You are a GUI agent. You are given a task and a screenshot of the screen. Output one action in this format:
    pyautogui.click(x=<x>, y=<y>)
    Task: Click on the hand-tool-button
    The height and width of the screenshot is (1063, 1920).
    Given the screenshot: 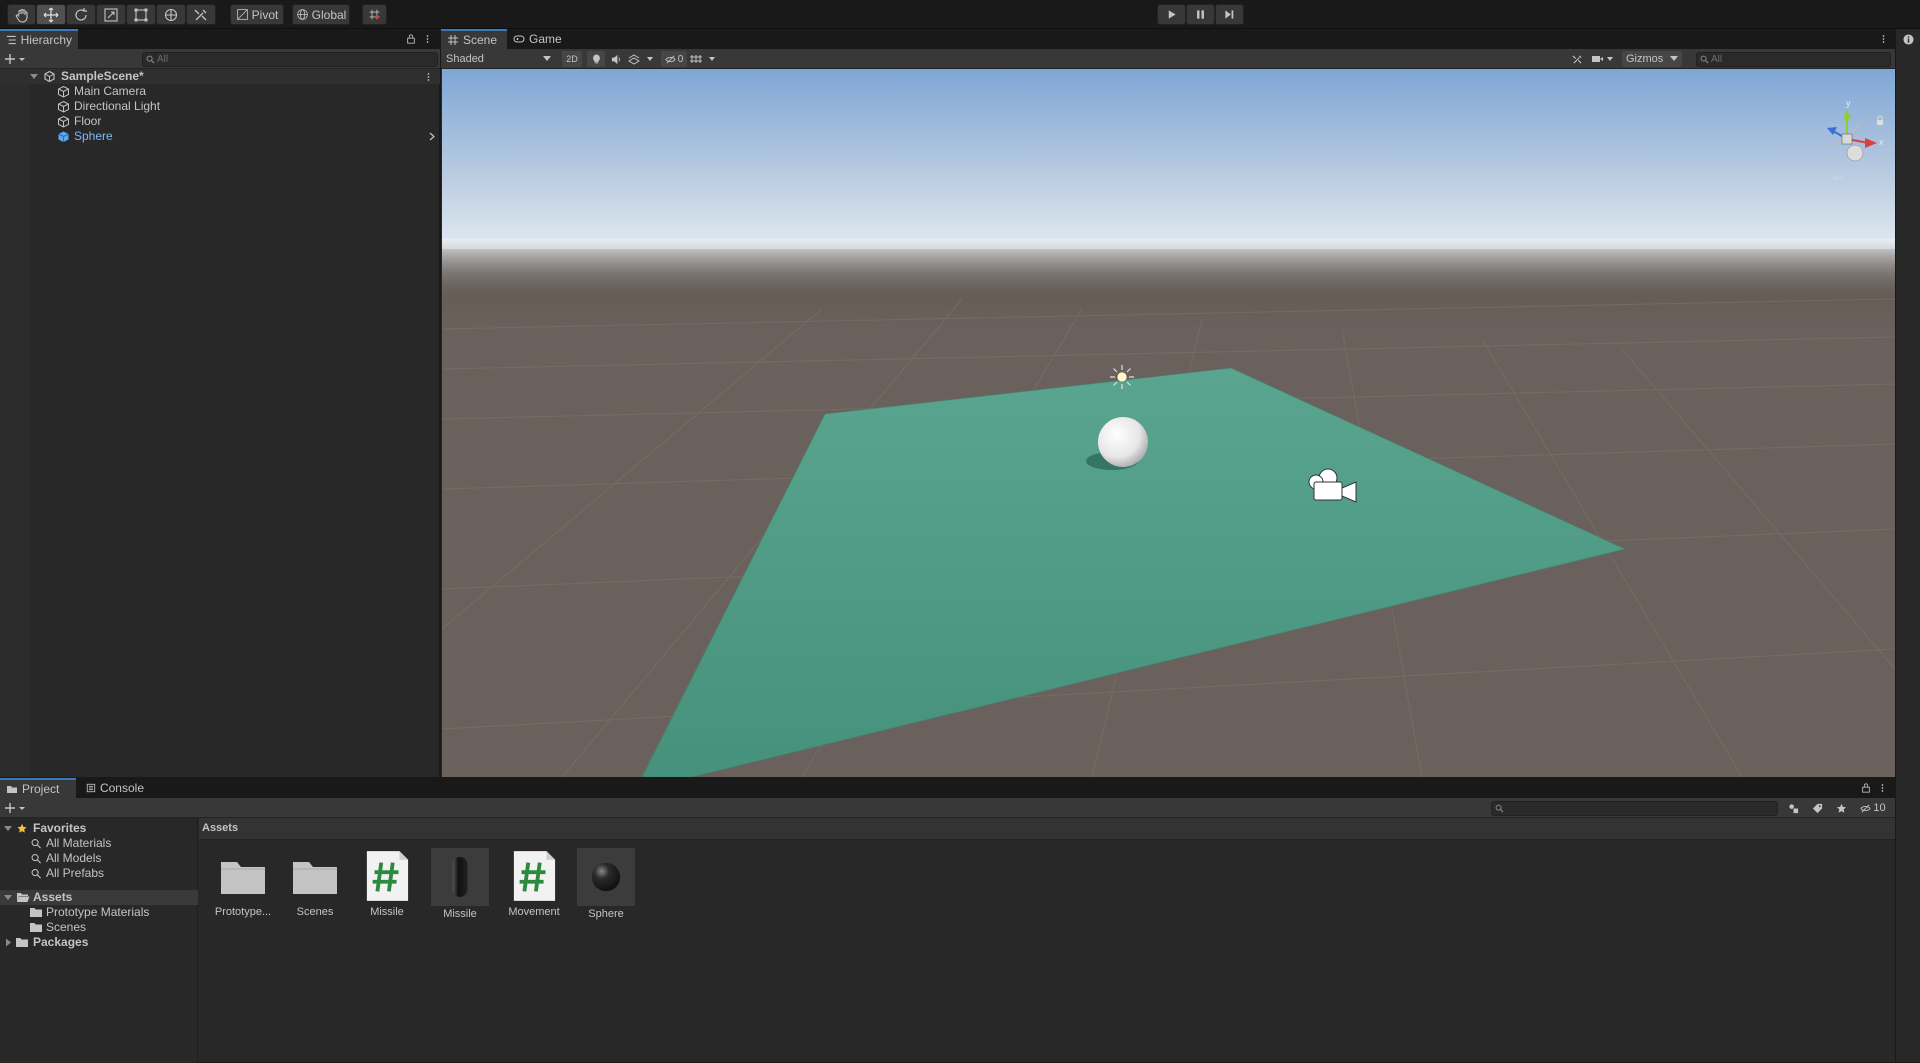 What is the action you would take?
    pyautogui.click(x=21, y=14)
    